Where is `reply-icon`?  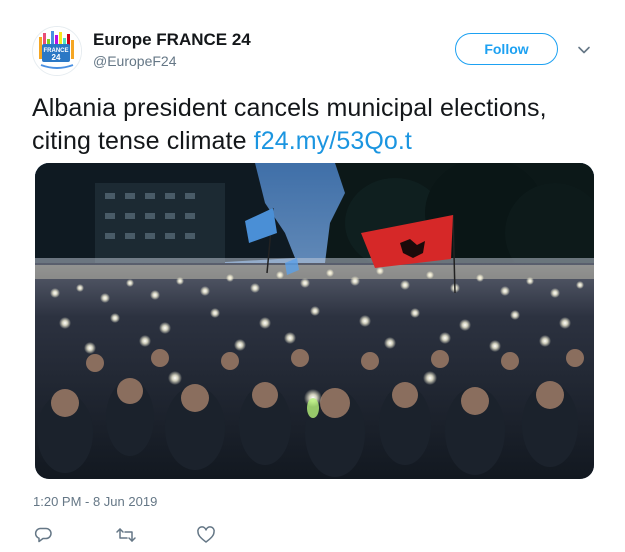 reply-icon is located at coordinates (44, 536).